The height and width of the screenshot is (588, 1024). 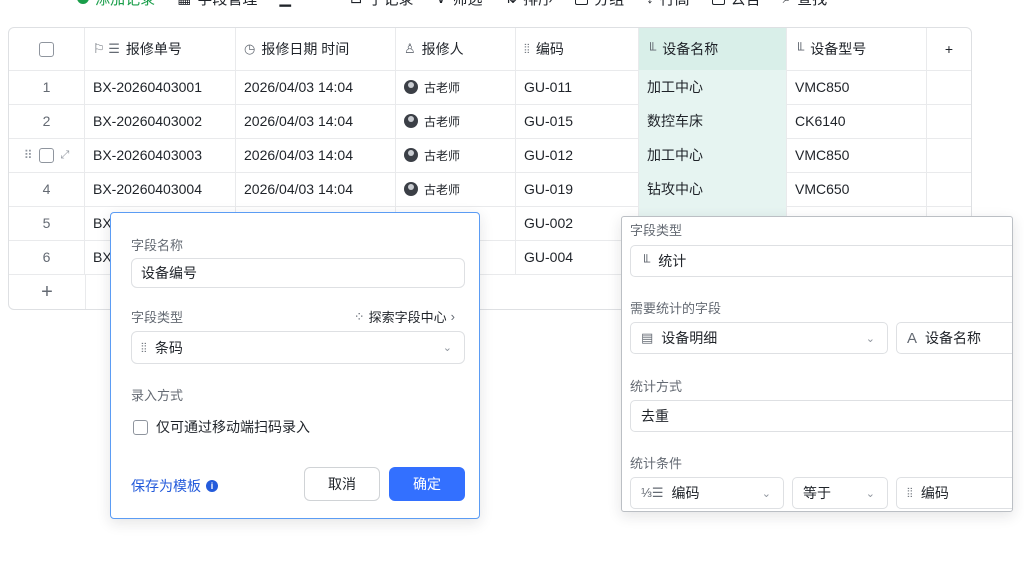 What do you see at coordinates (577, 189) in the screenshot?
I see `code-cell: GU-019` at bounding box center [577, 189].